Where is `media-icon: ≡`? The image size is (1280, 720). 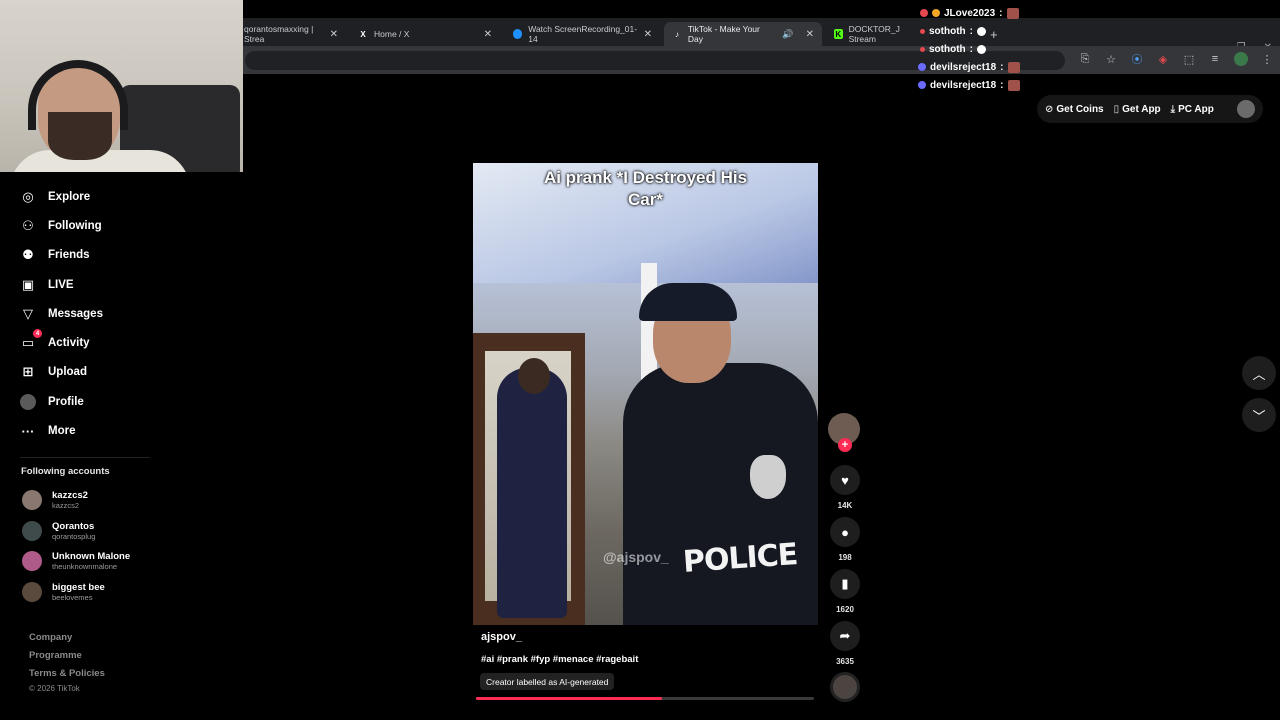
media-icon: ≡ is located at coordinates (1215, 59).